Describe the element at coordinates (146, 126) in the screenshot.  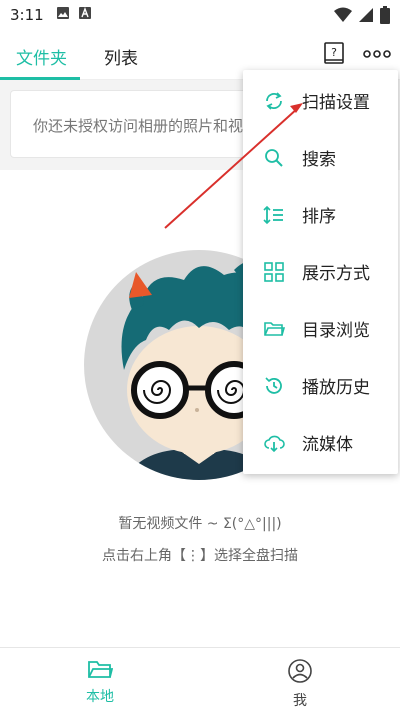
I see `permission-notice-text: 你还未授权访问相册的照片和视频` at that location.